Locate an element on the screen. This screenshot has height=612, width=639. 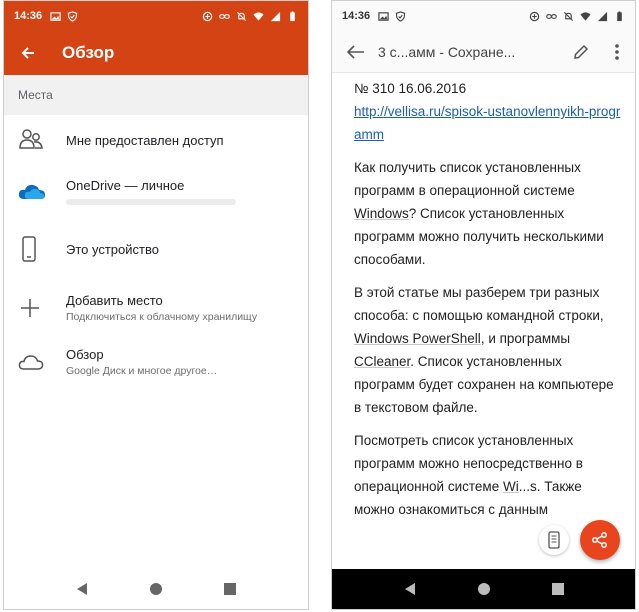
list-item-label: OneDrive — личное is located at coordinates (125, 185).